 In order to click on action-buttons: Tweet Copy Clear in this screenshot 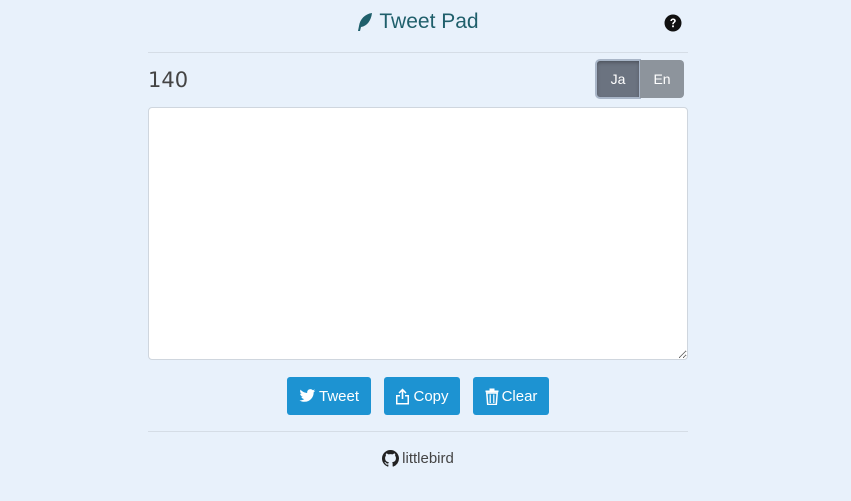, I will do `click(418, 396)`.